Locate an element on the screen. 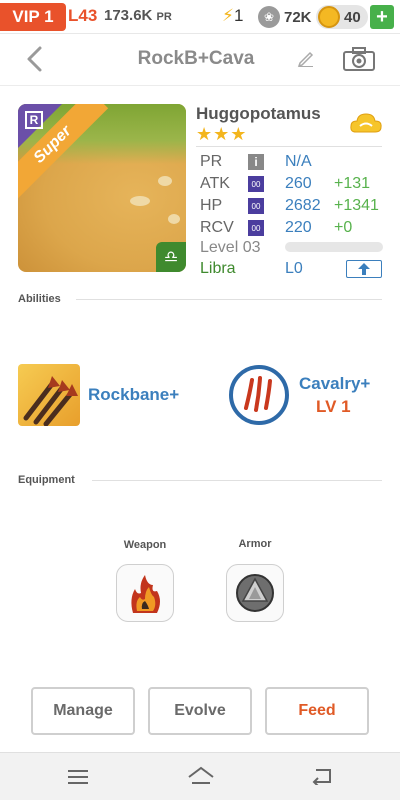 This screenshot has height=800, width=400. ability-level-cavalry: LV 1 is located at coordinates (333, 406).